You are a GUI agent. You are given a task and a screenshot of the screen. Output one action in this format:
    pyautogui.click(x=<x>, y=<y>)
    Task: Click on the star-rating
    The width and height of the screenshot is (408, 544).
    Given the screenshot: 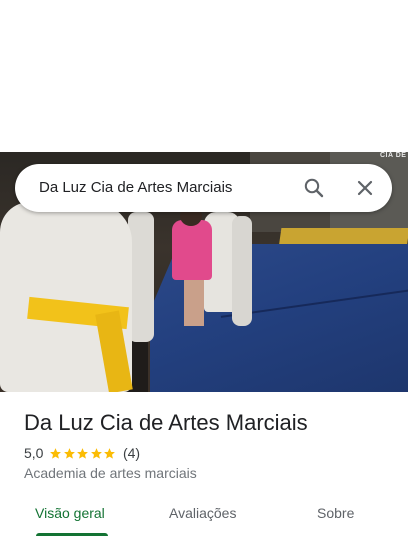 What is the action you would take?
    pyautogui.click(x=83, y=453)
    